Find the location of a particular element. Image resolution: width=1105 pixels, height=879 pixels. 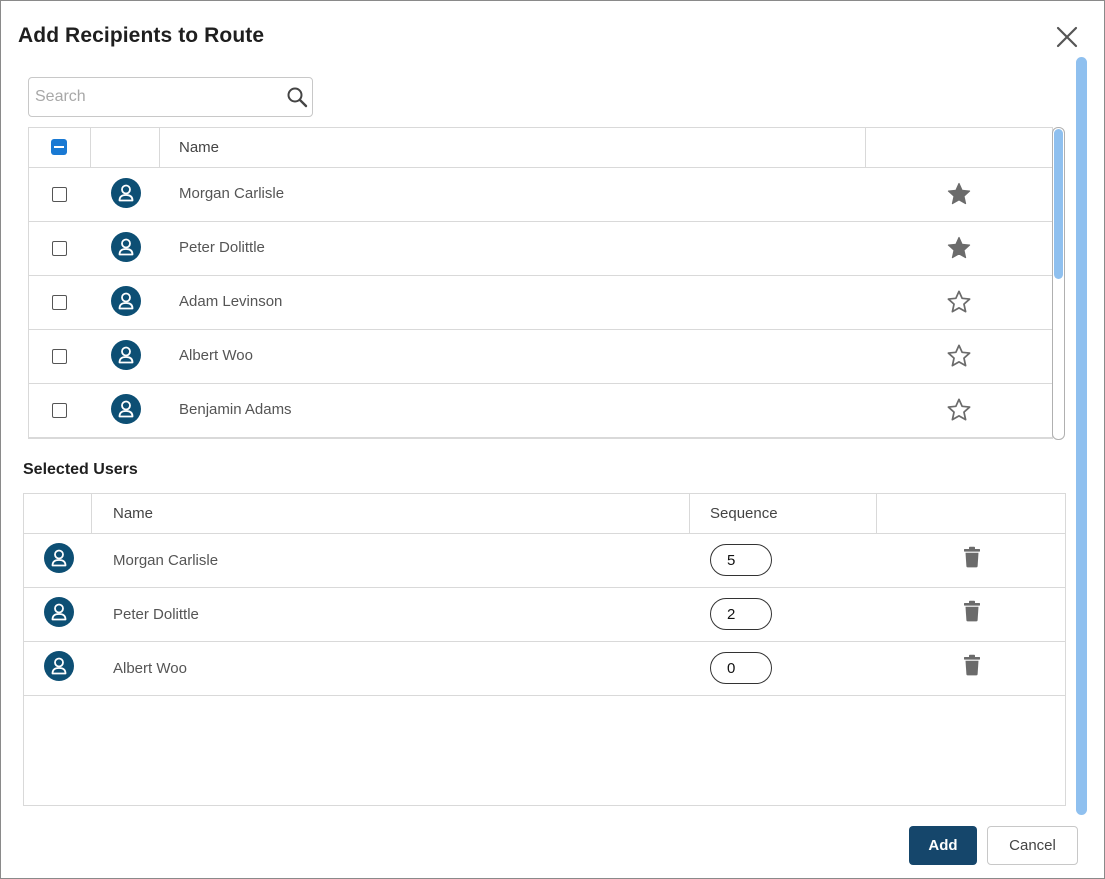

close-icon is located at coordinates (1067, 37).